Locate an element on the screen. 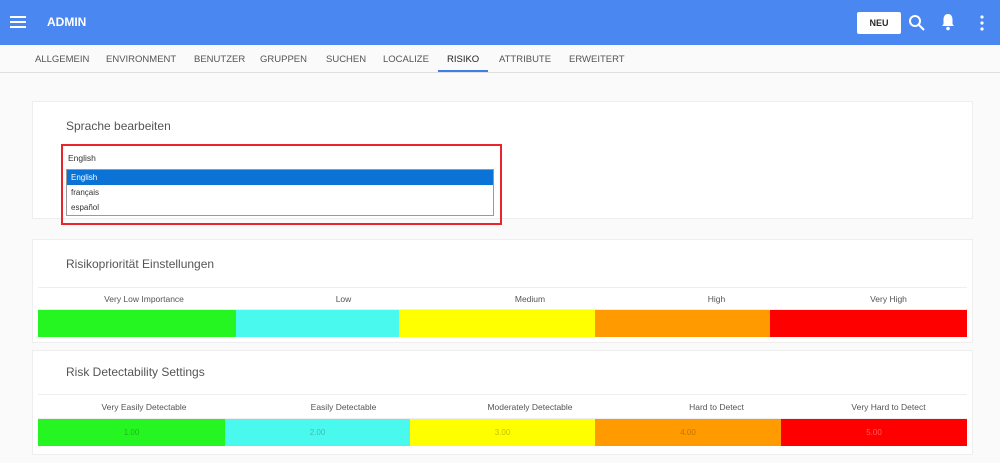 The height and width of the screenshot is (463, 1000). language-section-title: Sprache bearbeiten is located at coordinates (118, 126).